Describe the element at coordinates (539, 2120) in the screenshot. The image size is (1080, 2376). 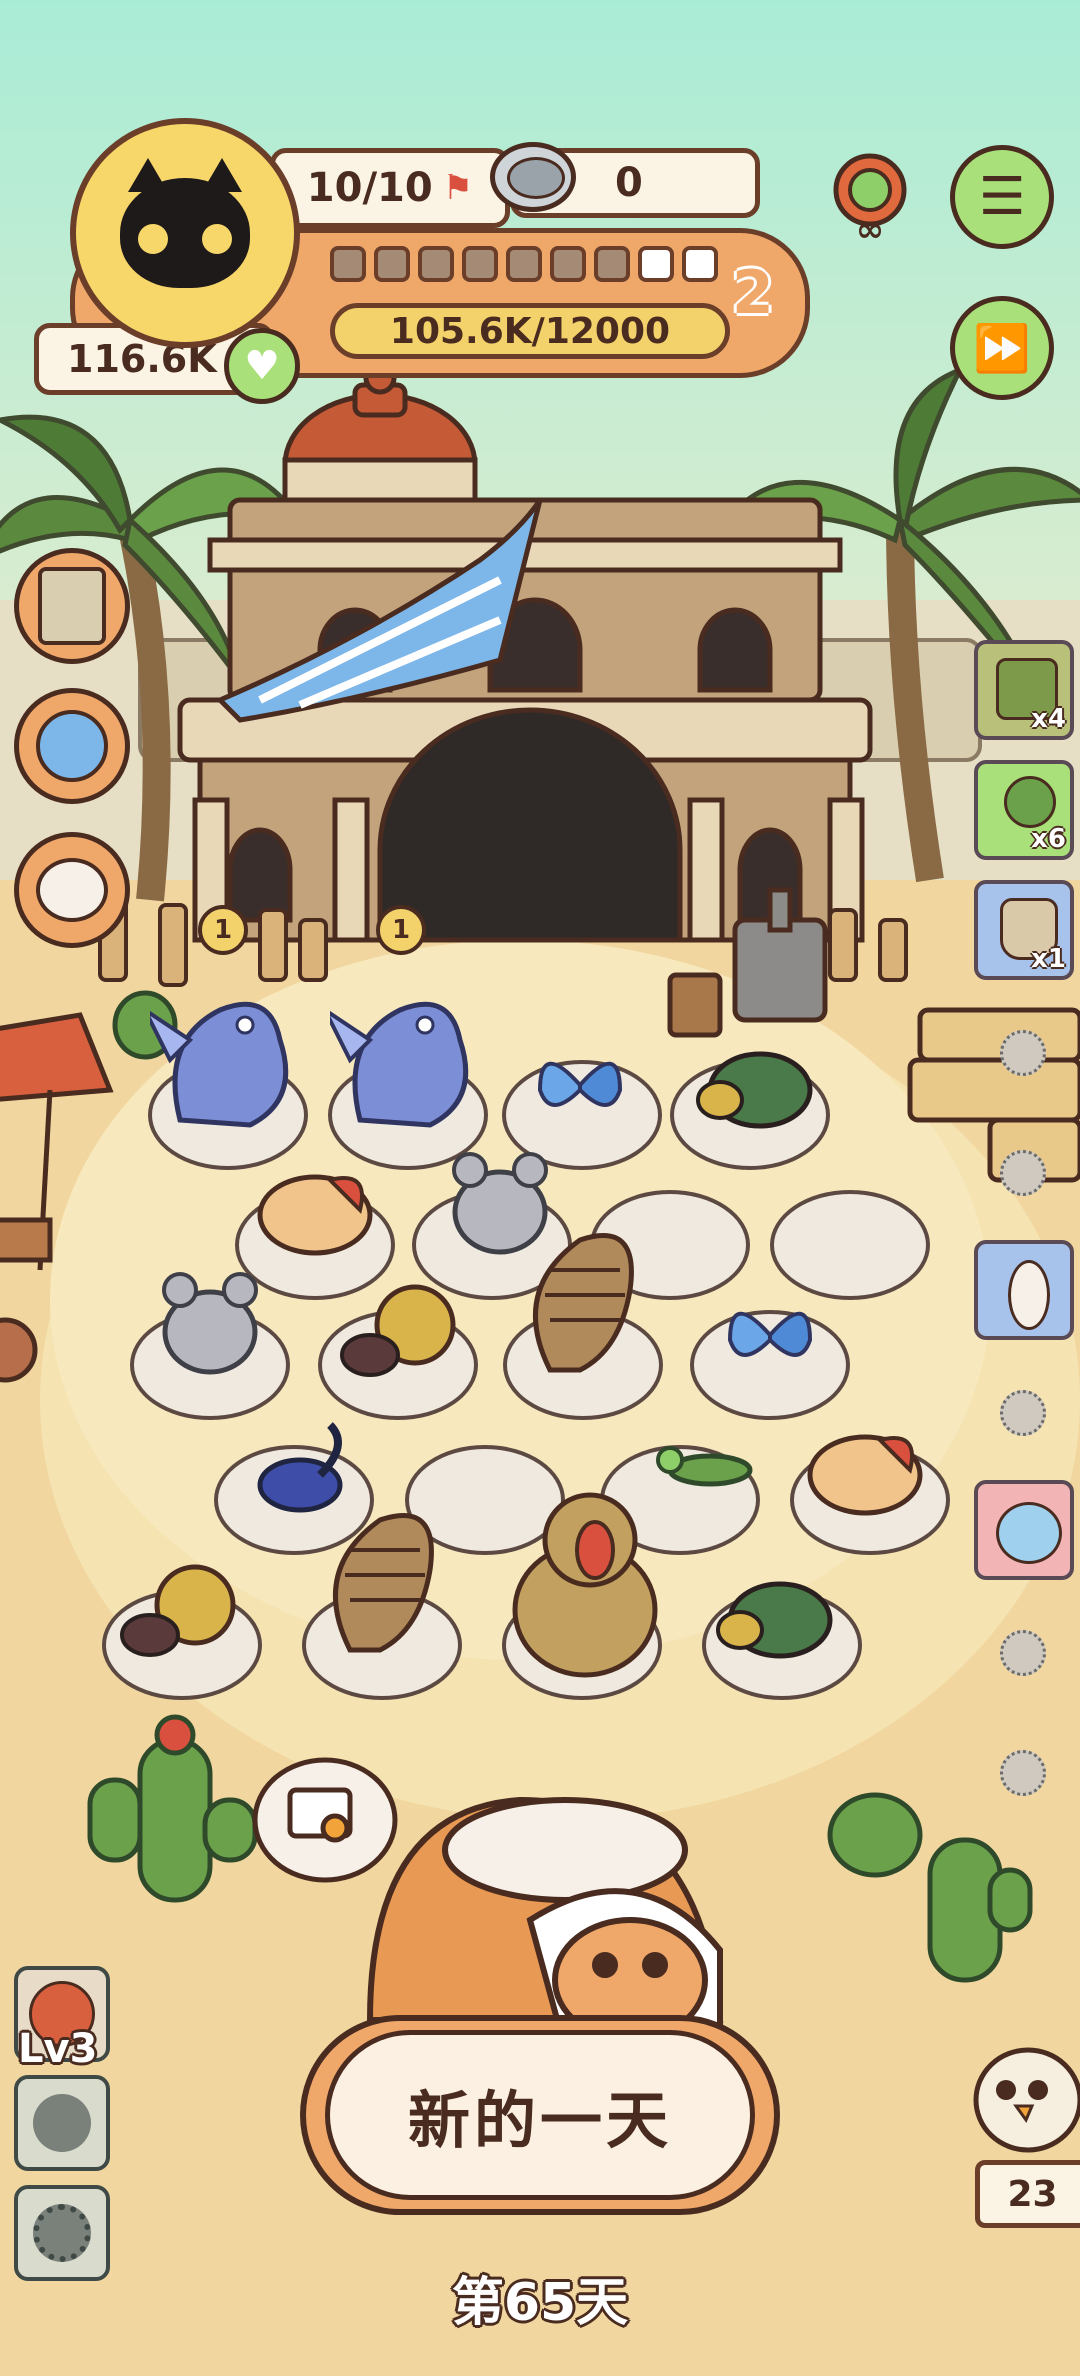
I see `new-day-label: 新的一天` at that location.